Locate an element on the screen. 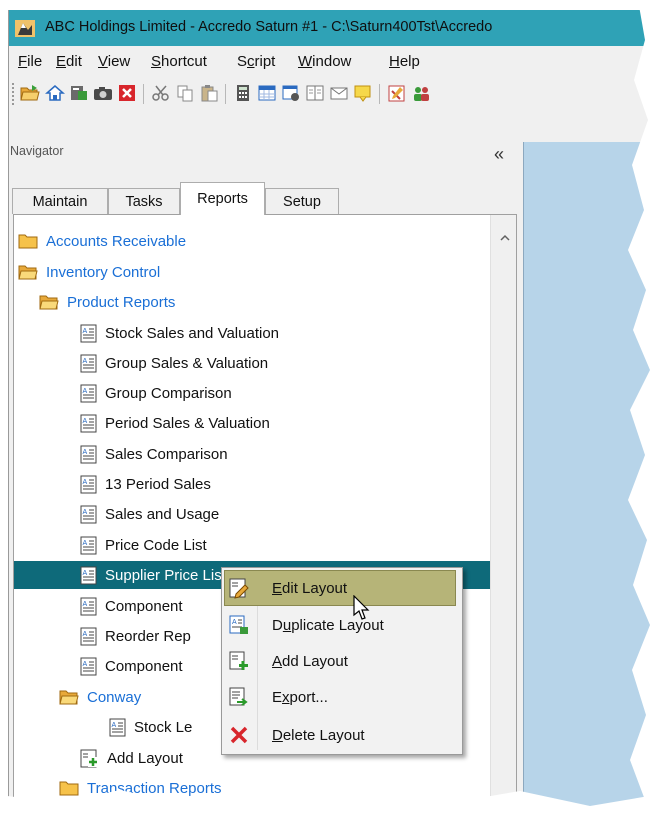 The height and width of the screenshot is (817, 655). delete-icon is located at coordinates (239, 735).